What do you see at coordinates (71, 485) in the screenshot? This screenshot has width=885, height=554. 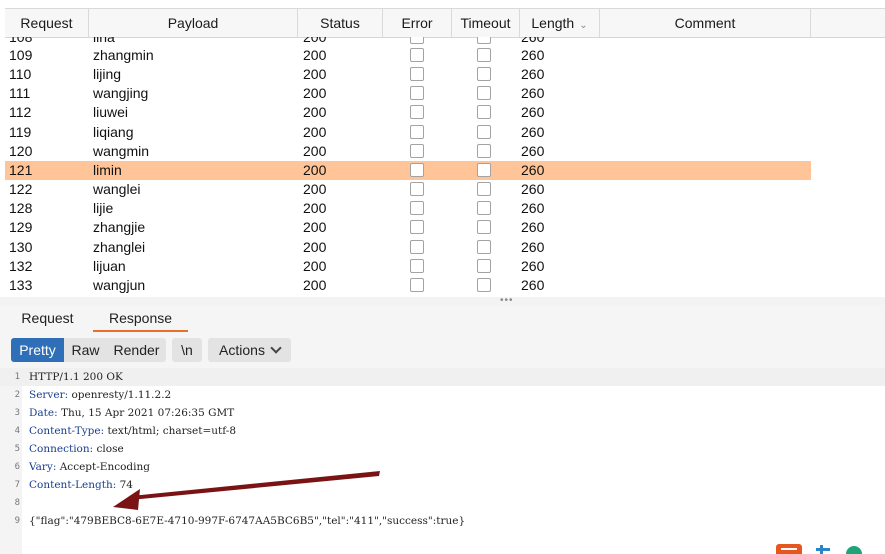 I see `header-key: Content-Length` at bounding box center [71, 485].